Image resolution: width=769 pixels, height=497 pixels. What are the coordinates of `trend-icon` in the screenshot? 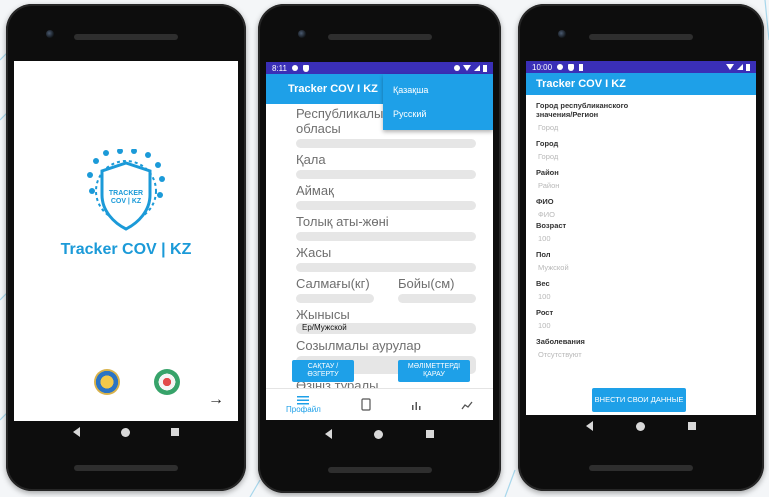 It's located at (467, 405).